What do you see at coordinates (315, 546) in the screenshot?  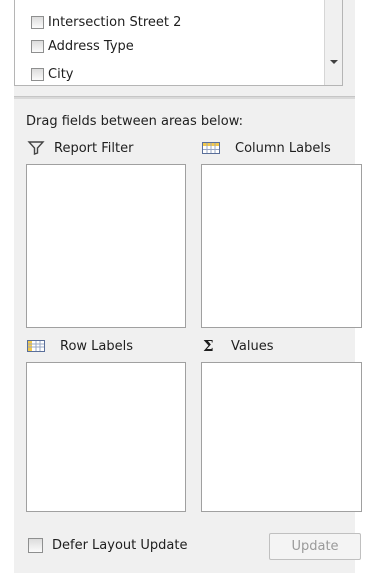 I see `update-button: Update` at bounding box center [315, 546].